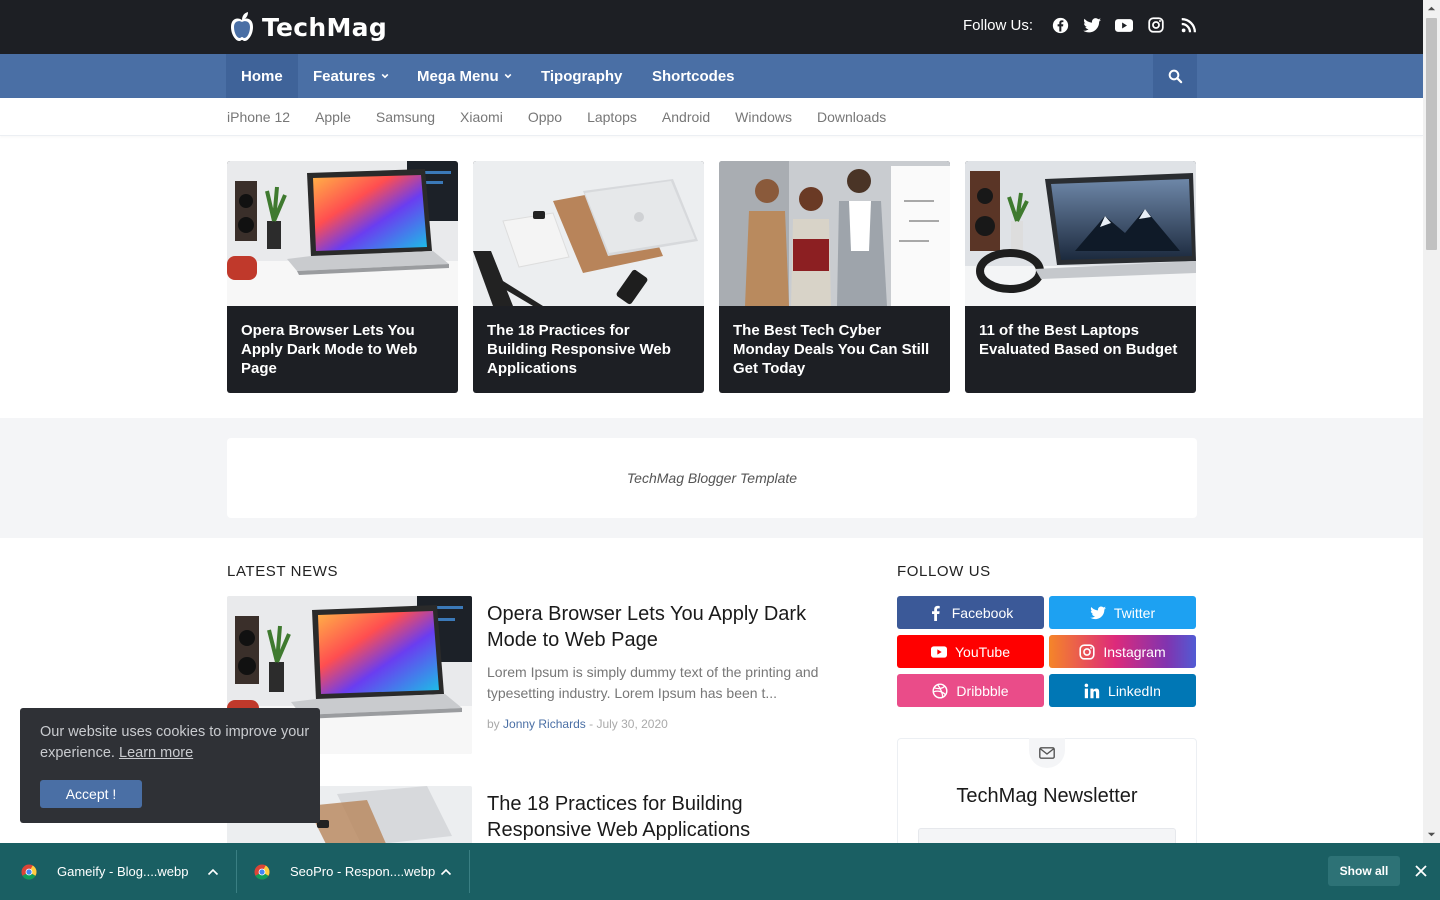  I want to click on newsletter-title: TechMag Newsletter, so click(1047, 796).